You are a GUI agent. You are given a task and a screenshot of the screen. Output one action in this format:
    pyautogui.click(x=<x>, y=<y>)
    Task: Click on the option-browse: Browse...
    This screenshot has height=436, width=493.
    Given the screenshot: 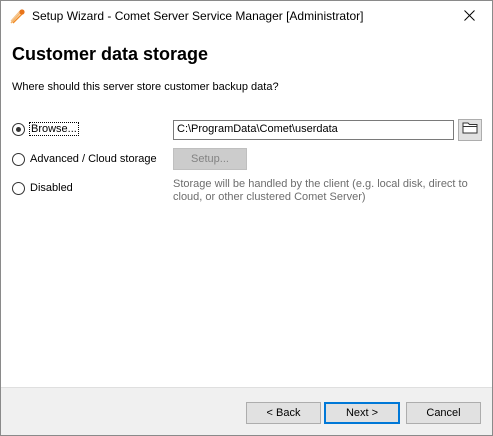 What is the action you would take?
    pyautogui.click(x=45, y=129)
    